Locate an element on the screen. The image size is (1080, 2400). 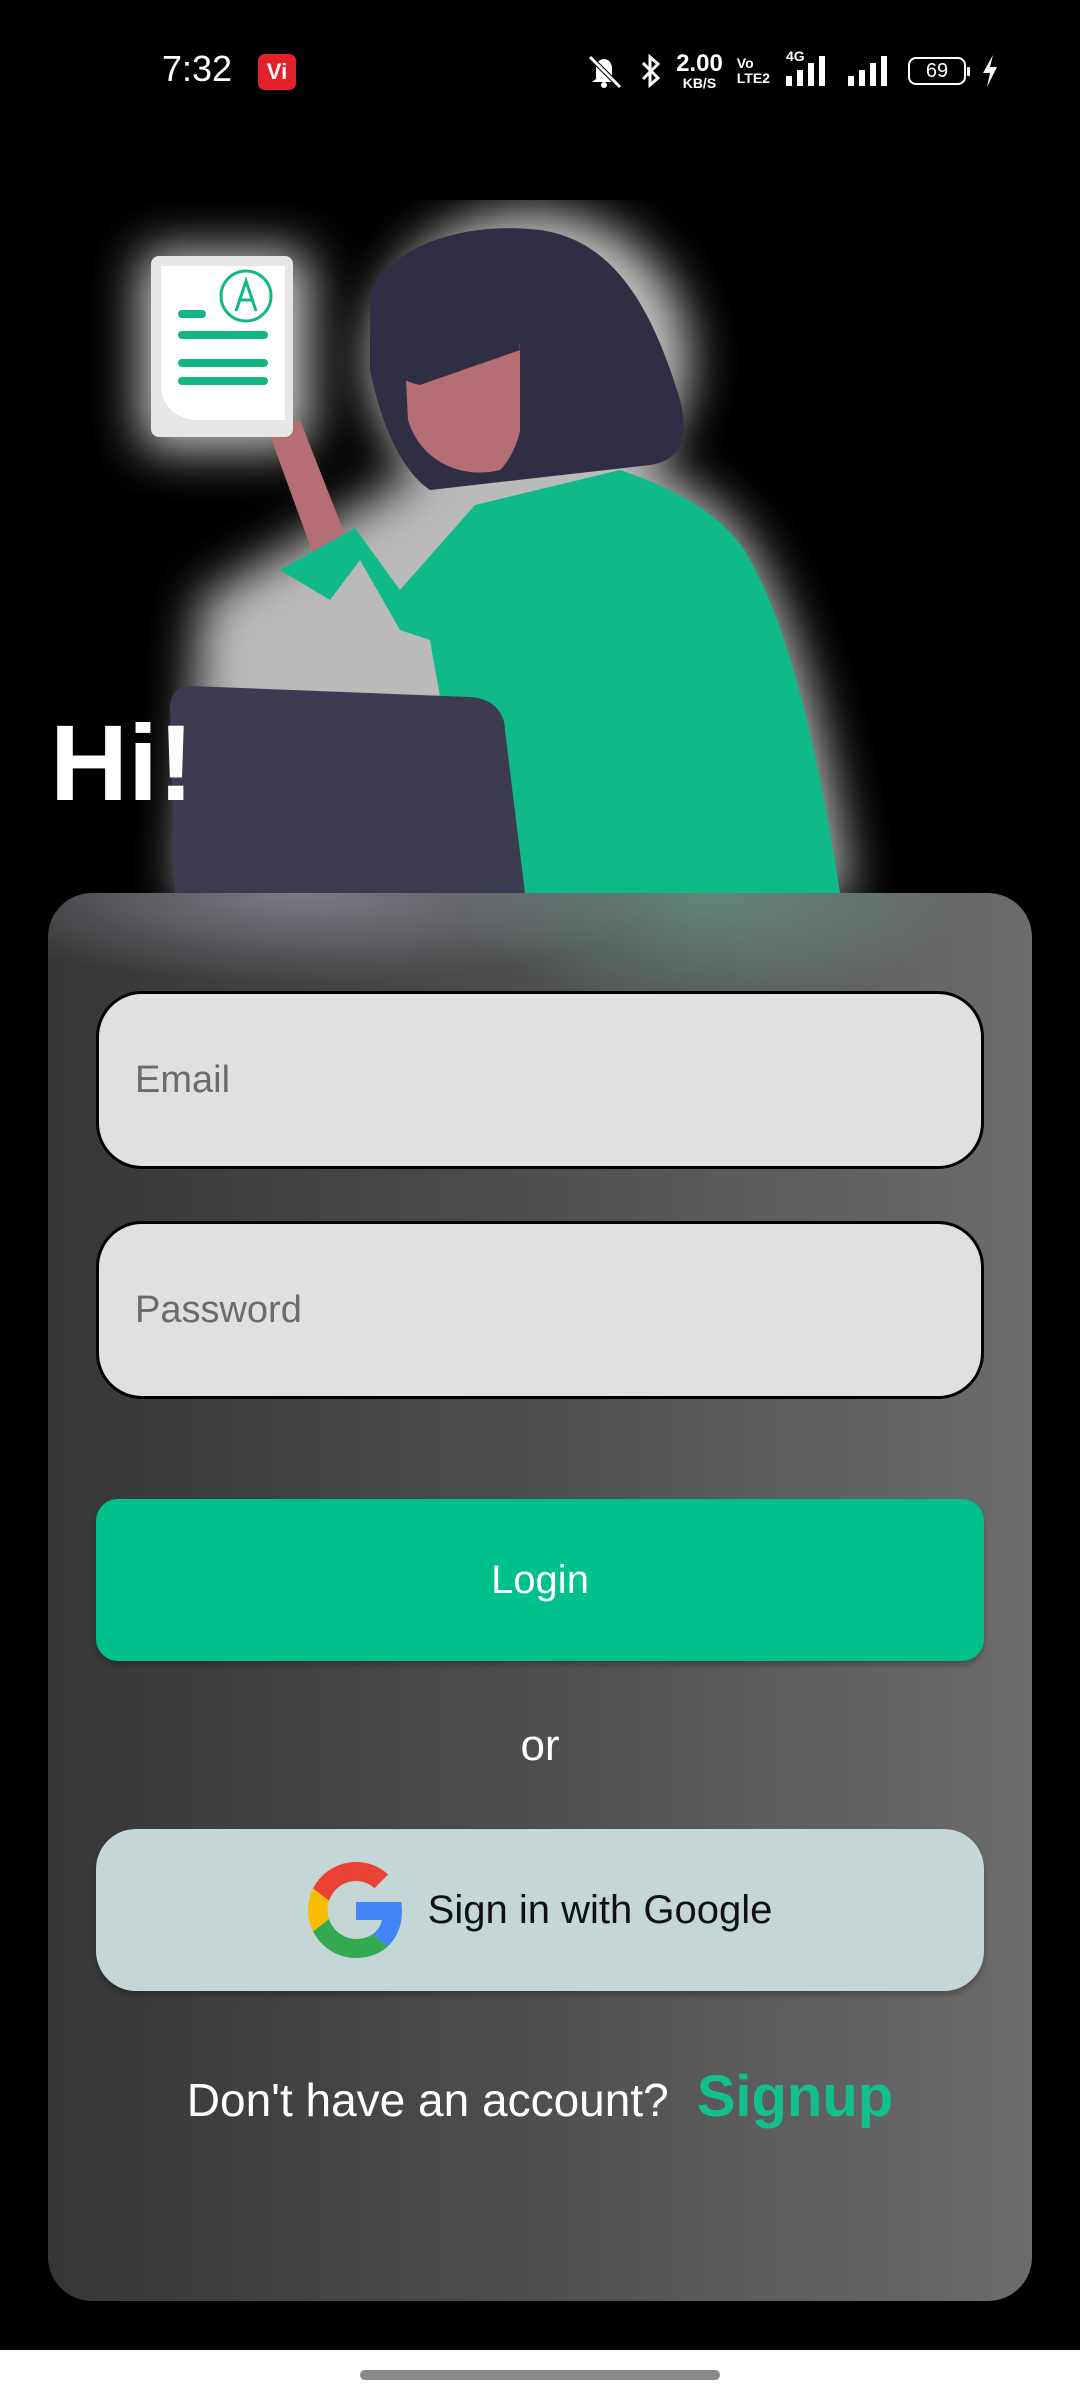
volte-bottom: LTE2 is located at coordinates (753, 78).